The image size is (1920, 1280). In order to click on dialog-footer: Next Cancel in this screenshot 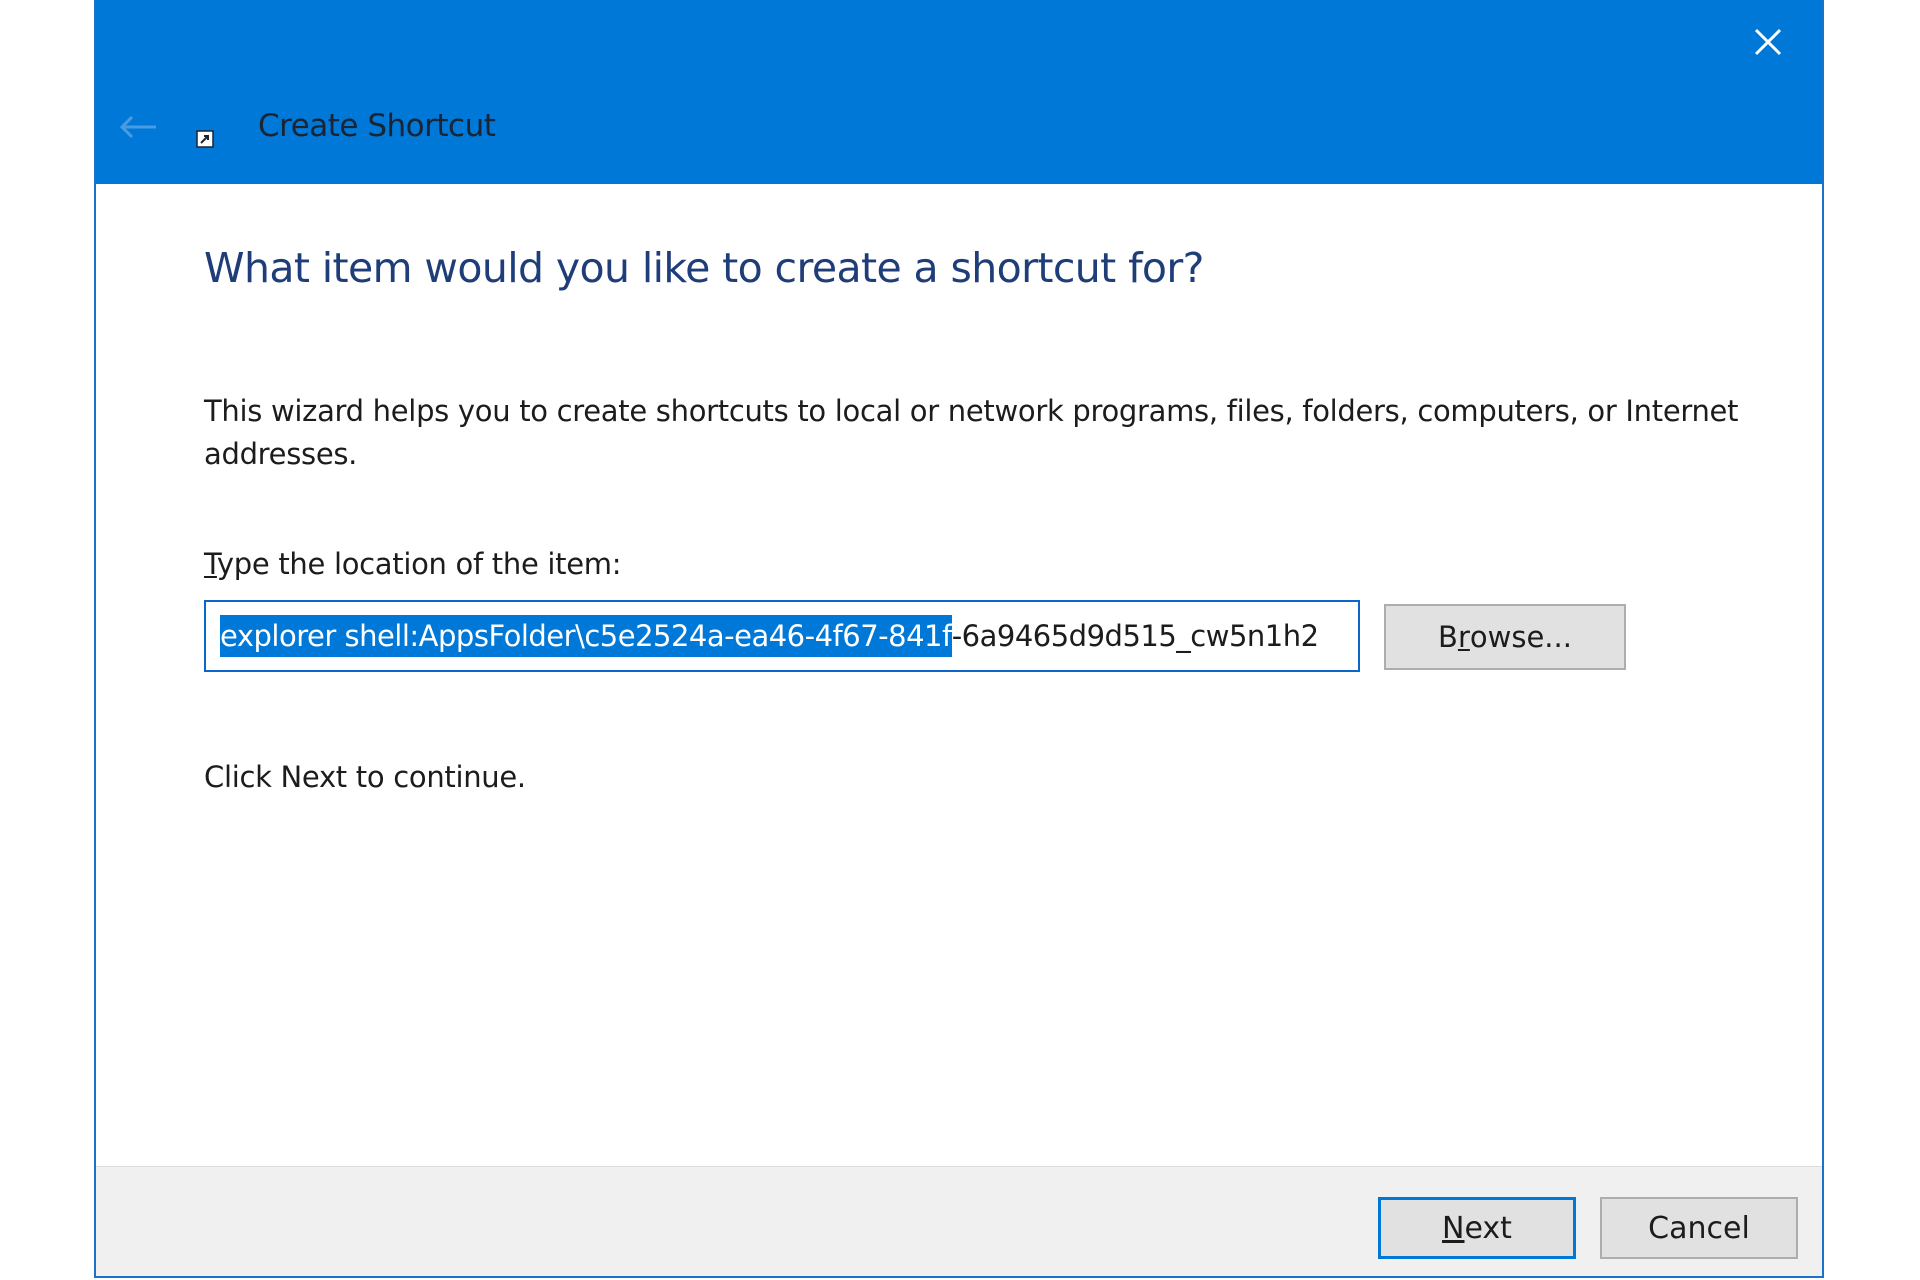, I will do `click(959, 1221)`.